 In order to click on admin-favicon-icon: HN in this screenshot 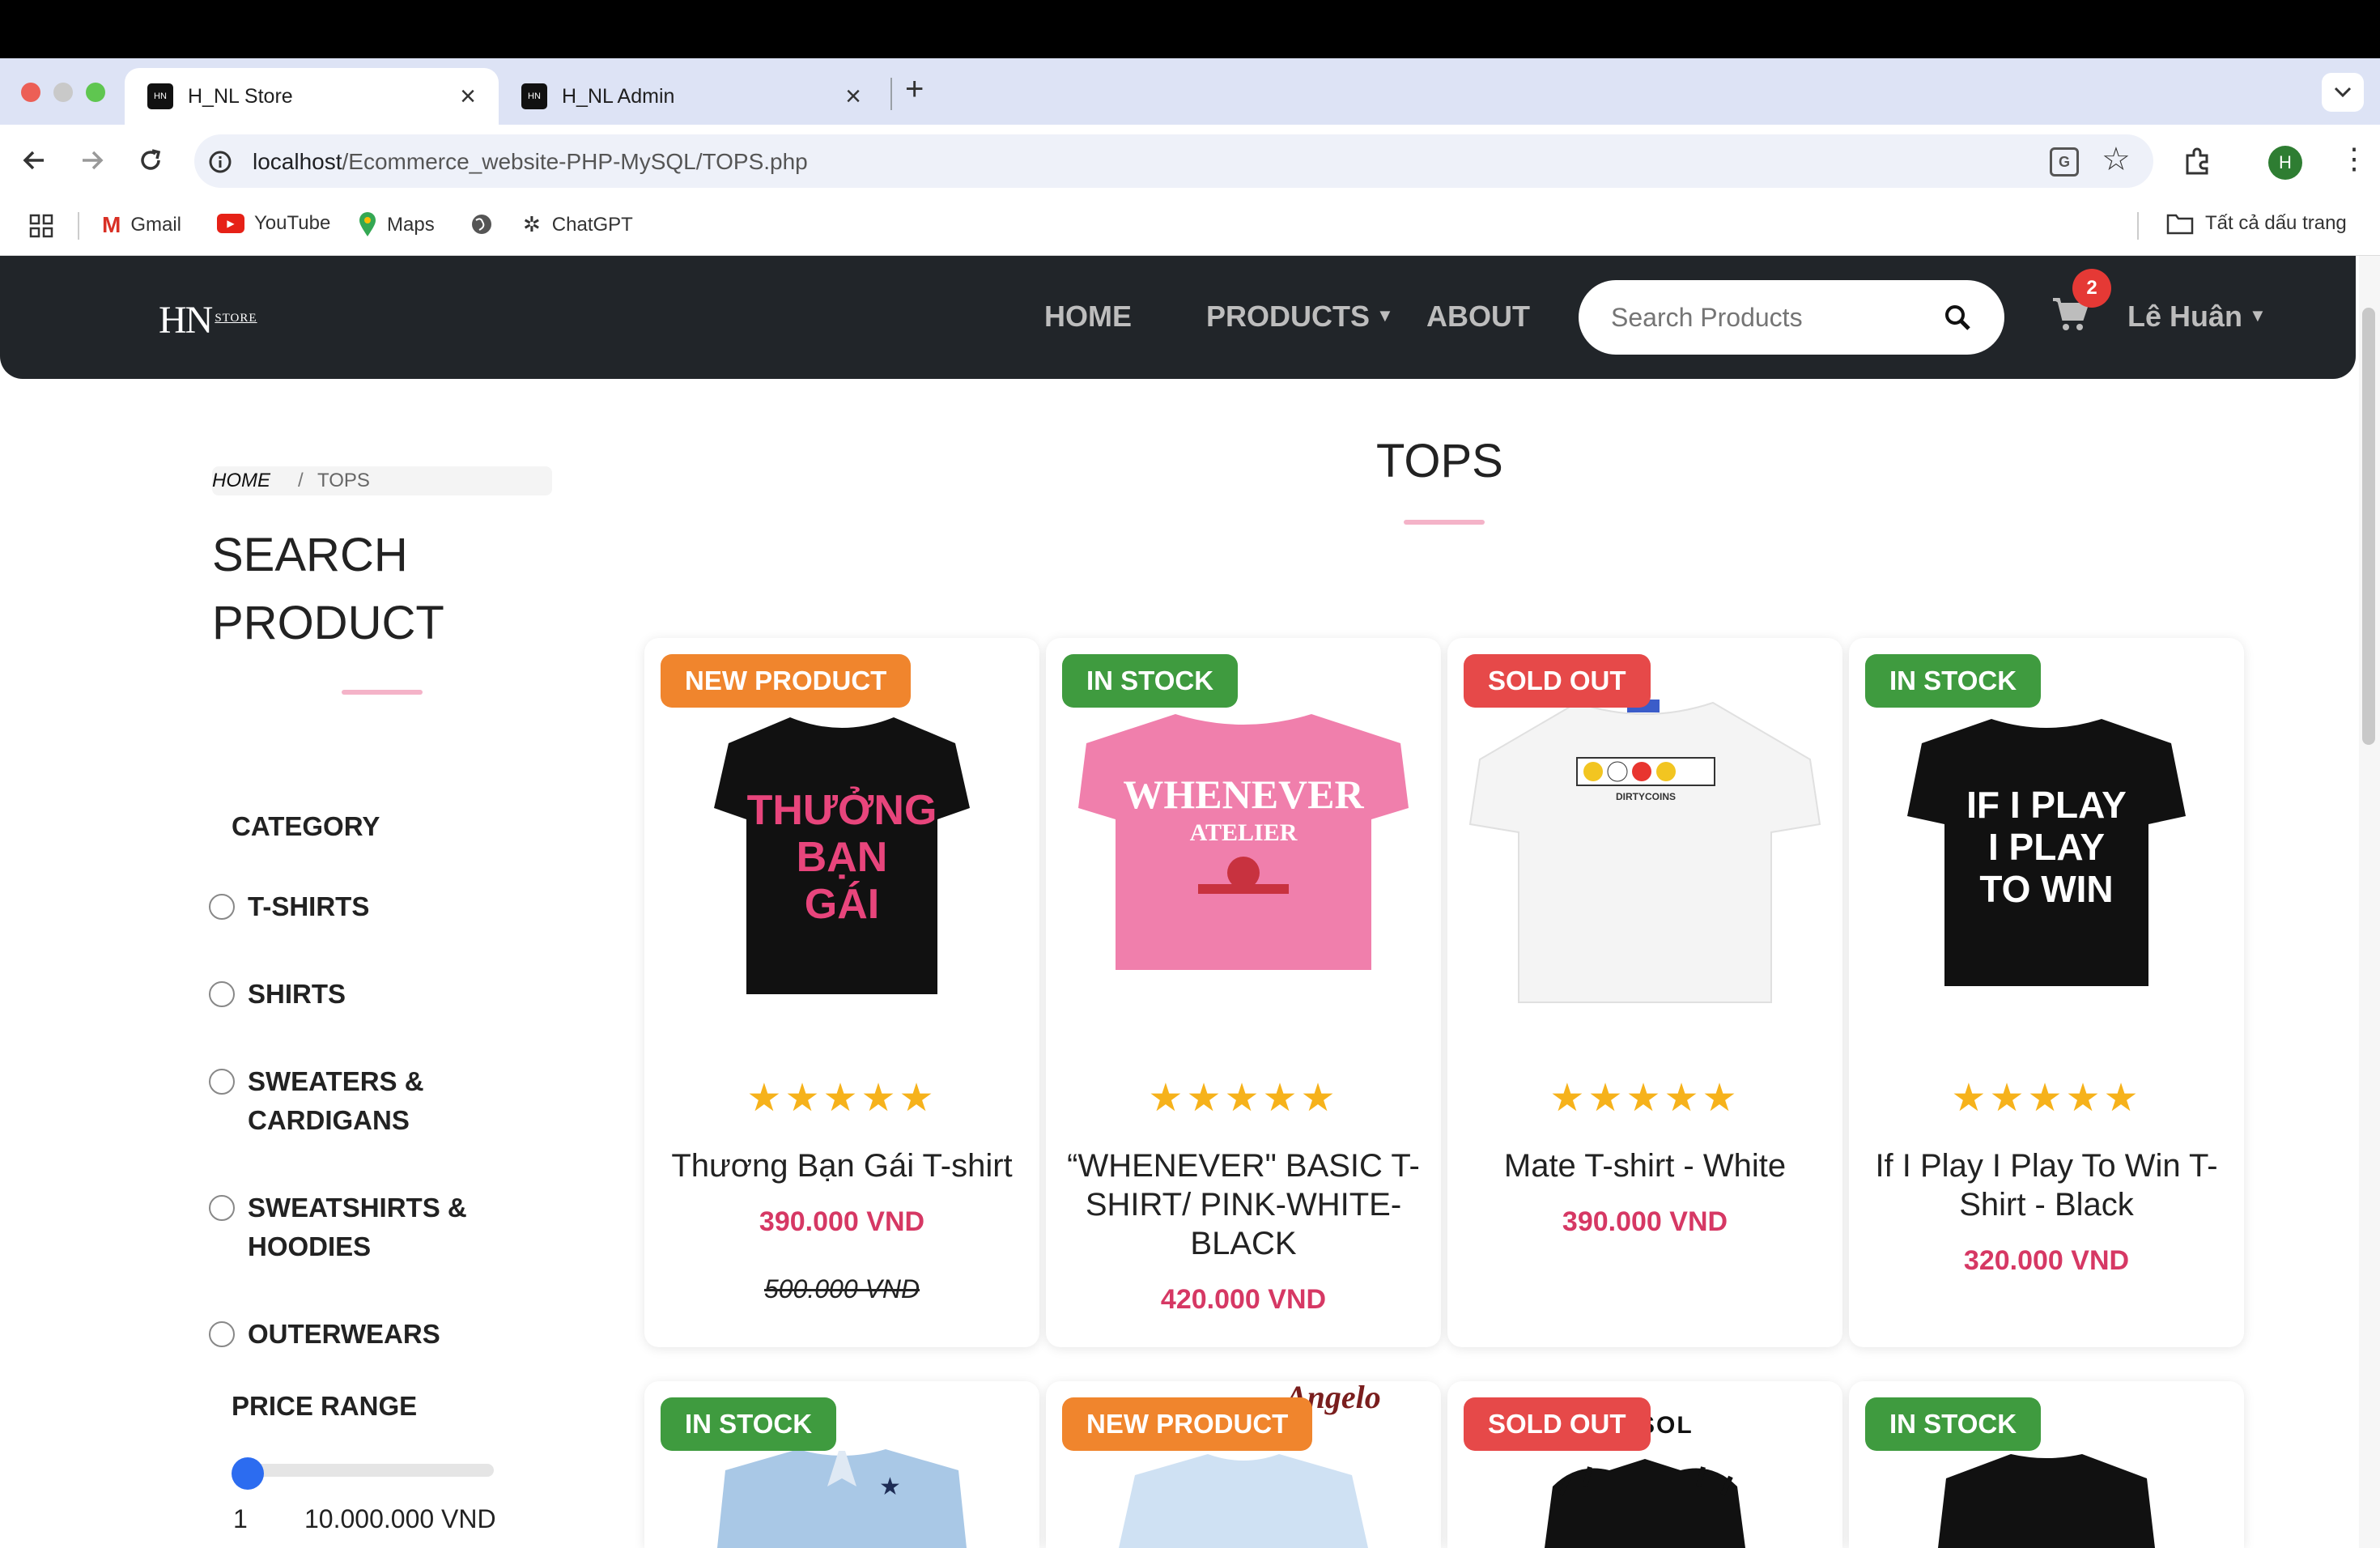, I will do `click(534, 96)`.